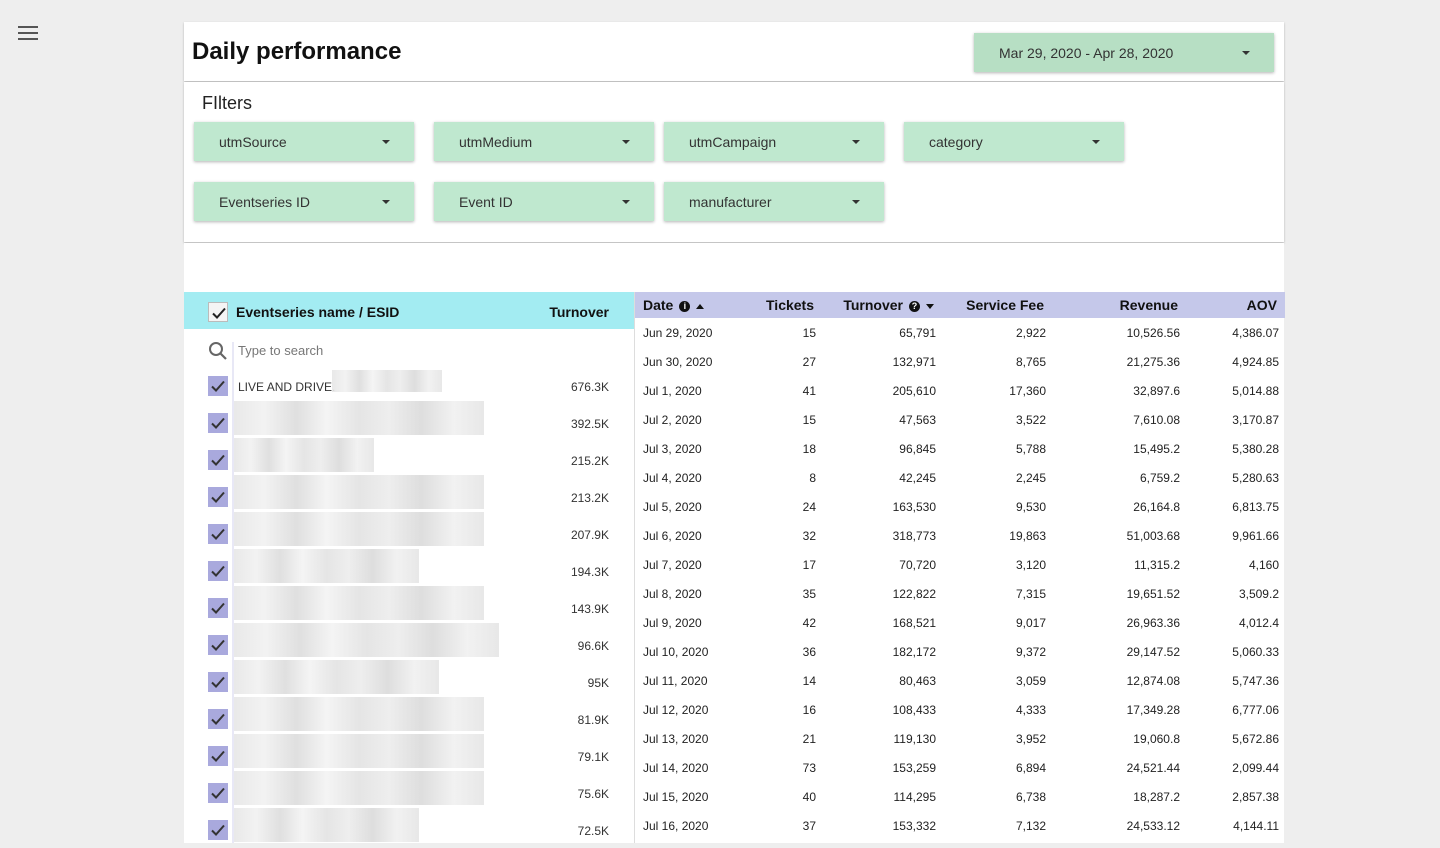 The width and height of the screenshot is (1440, 848). What do you see at coordinates (579, 312) in the screenshot?
I see `column-header-turnover: Turnover` at bounding box center [579, 312].